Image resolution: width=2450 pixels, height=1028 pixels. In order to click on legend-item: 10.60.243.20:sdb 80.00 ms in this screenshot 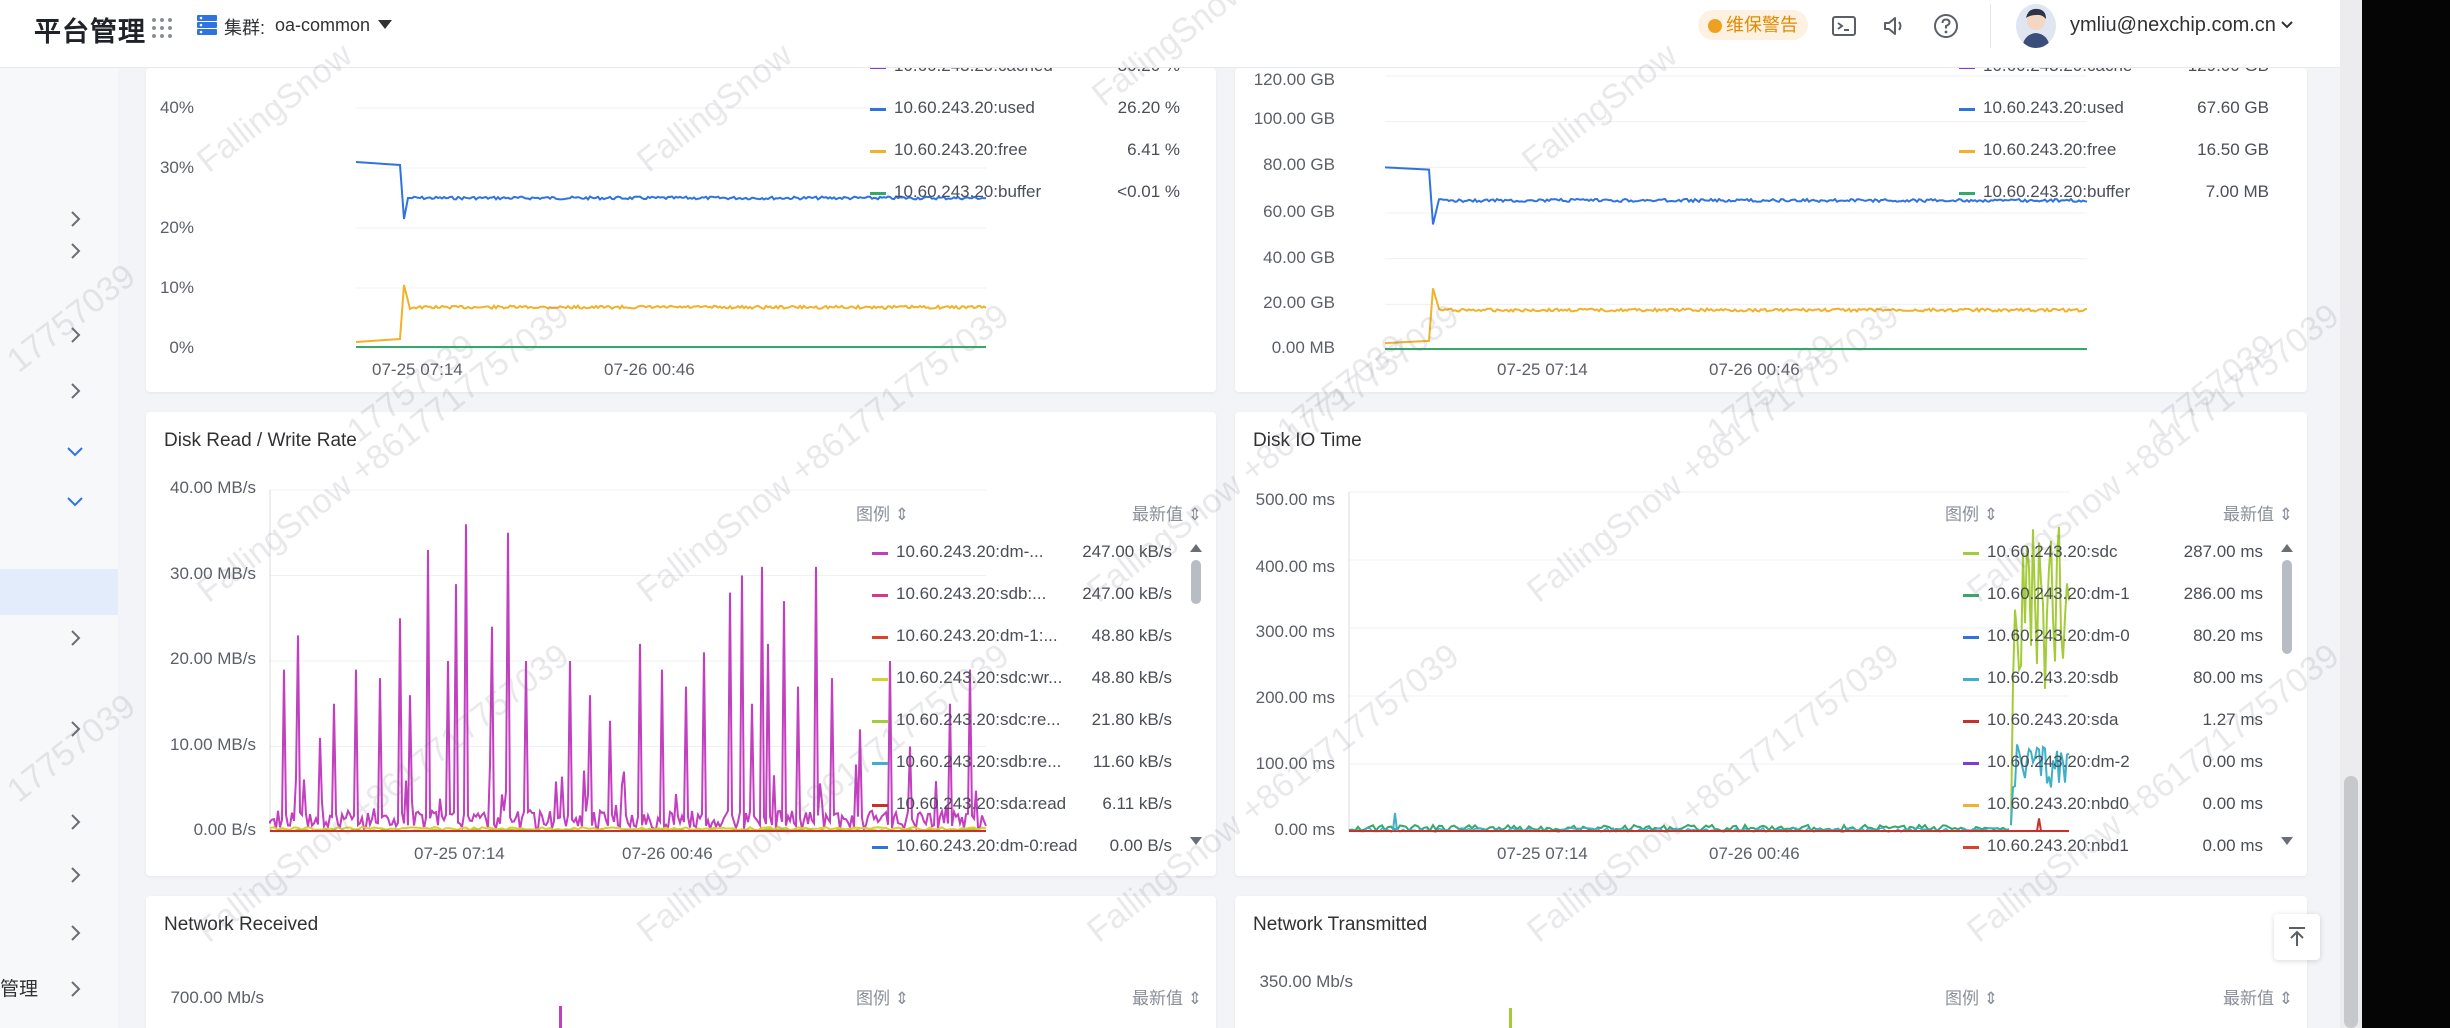, I will do `click(2113, 680)`.